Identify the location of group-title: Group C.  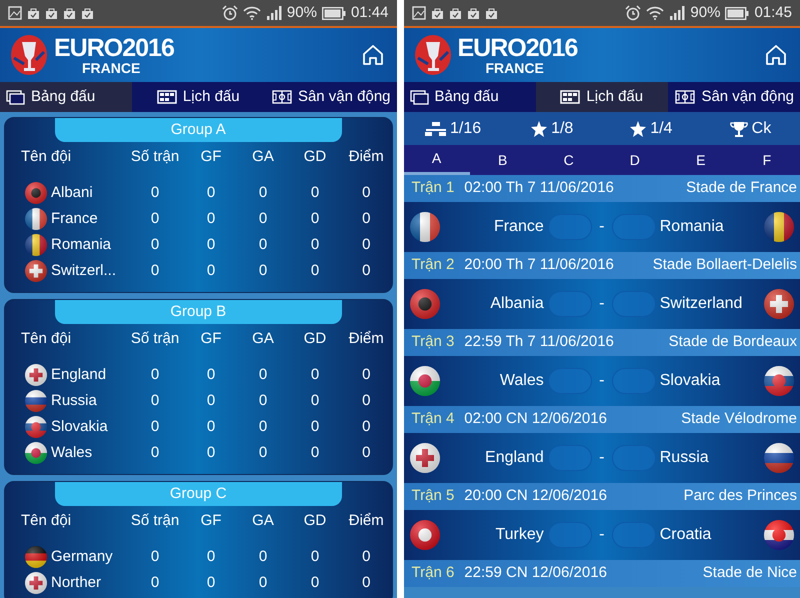
(198, 494).